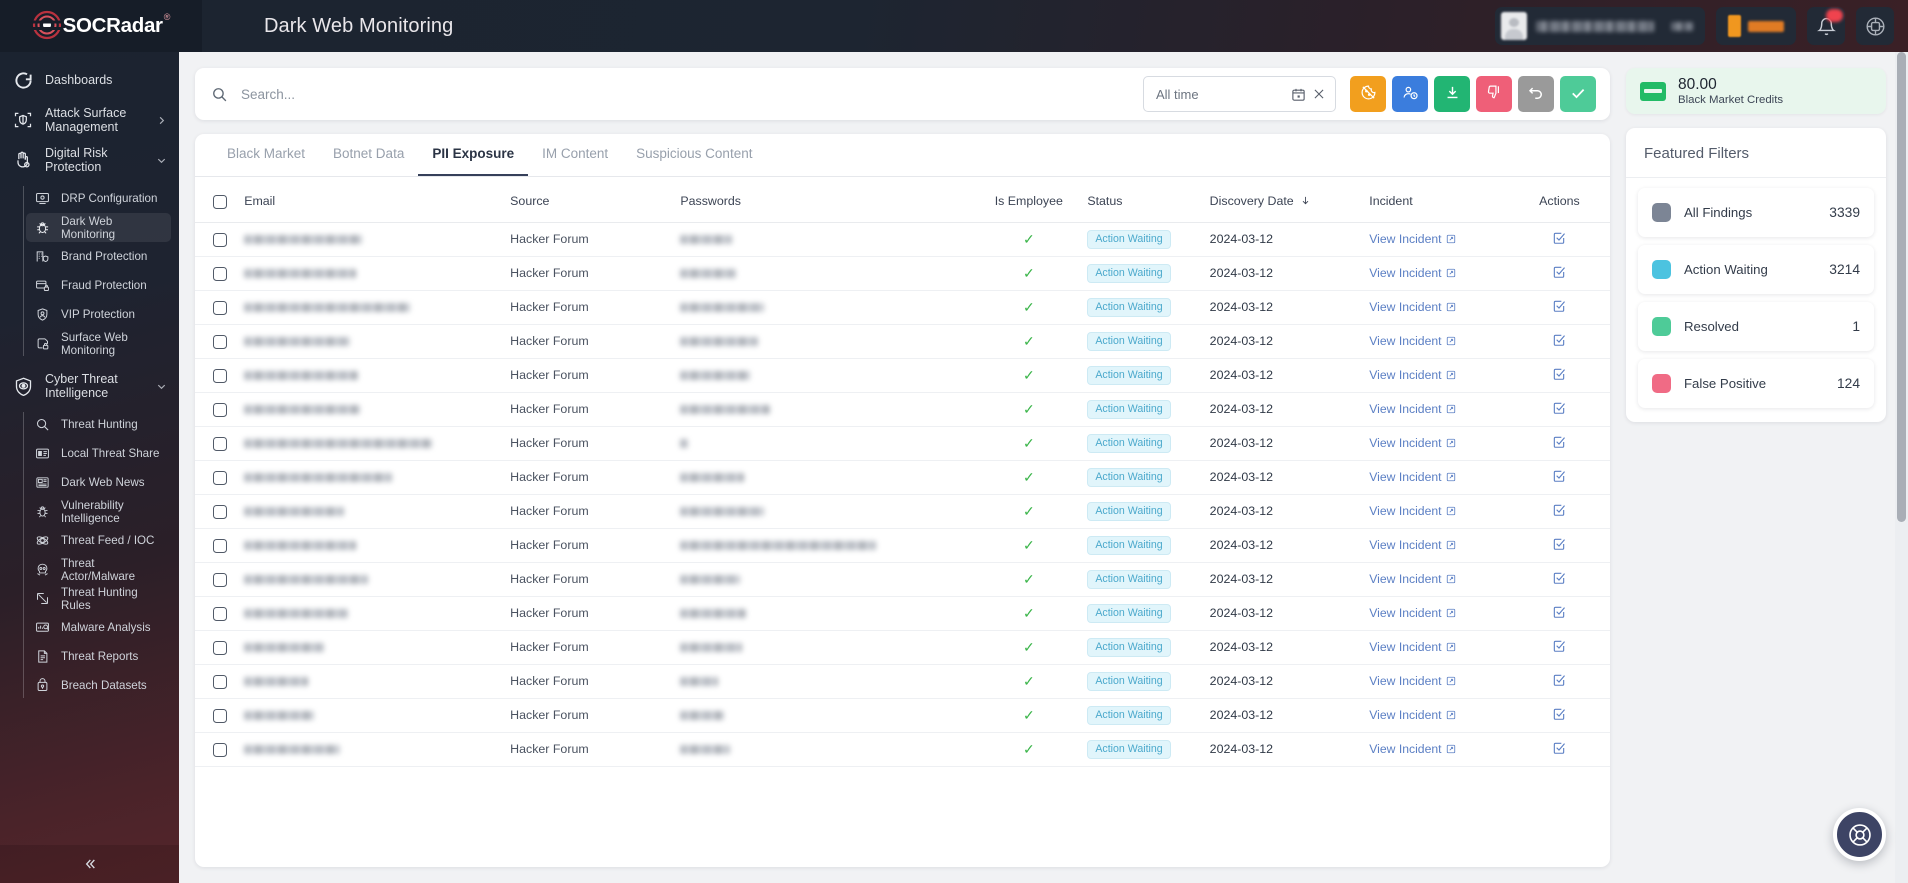  What do you see at coordinates (1319, 94) in the screenshot?
I see `close-icon` at bounding box center [1319, 94].